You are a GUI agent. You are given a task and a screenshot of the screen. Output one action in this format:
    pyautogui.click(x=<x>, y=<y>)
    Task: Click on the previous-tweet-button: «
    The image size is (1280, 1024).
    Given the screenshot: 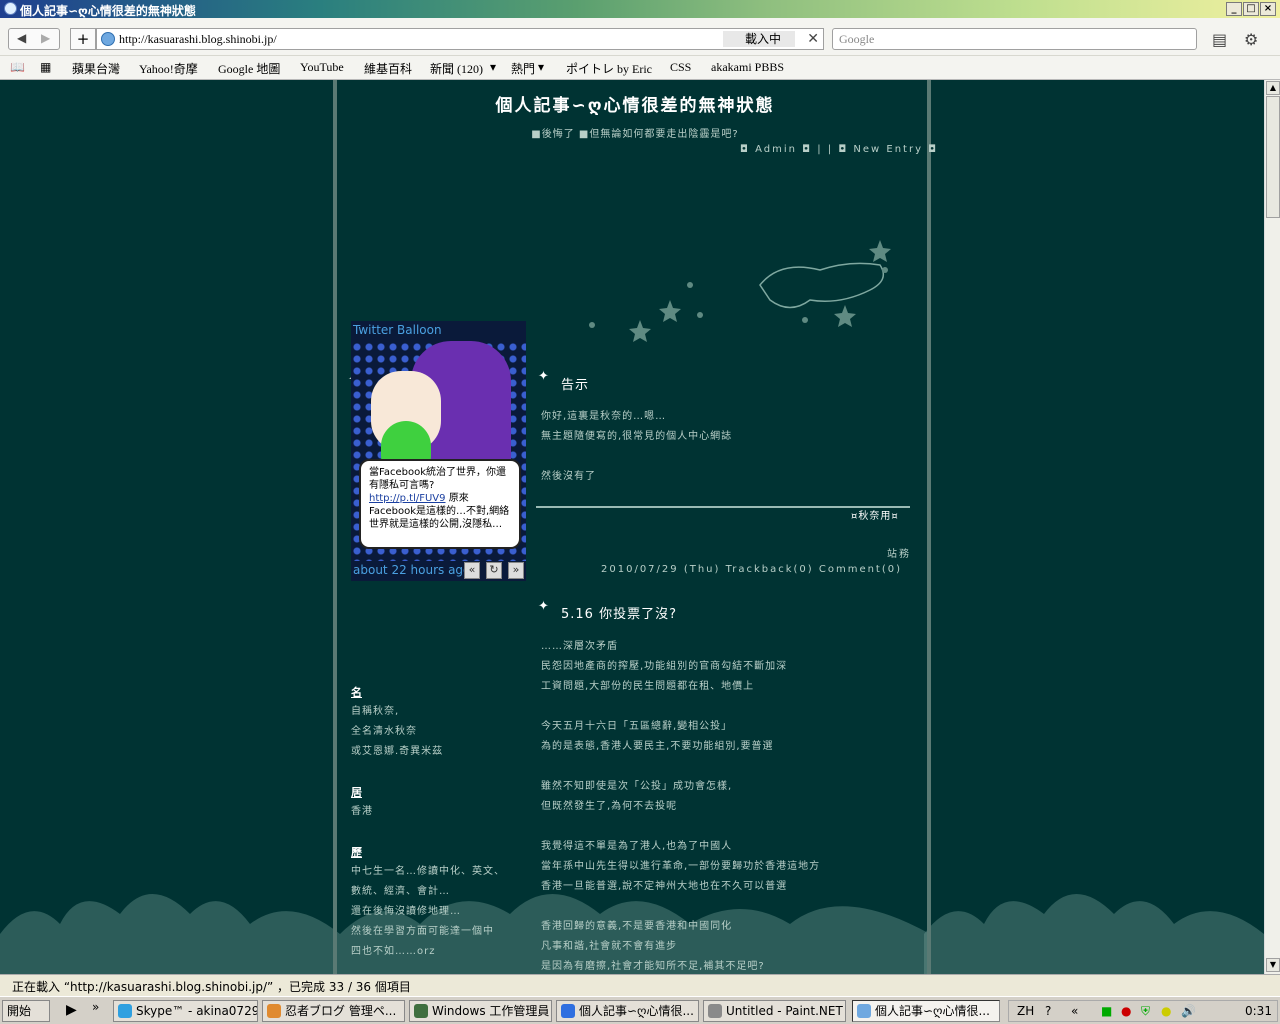 What is the action you would take?
    pyautogui.click(x=472, y=570)
    